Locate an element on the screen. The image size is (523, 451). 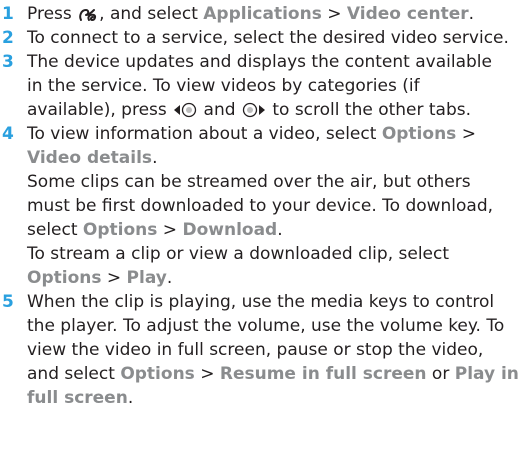
step-number: 4 is located at coordinates (8, 134).